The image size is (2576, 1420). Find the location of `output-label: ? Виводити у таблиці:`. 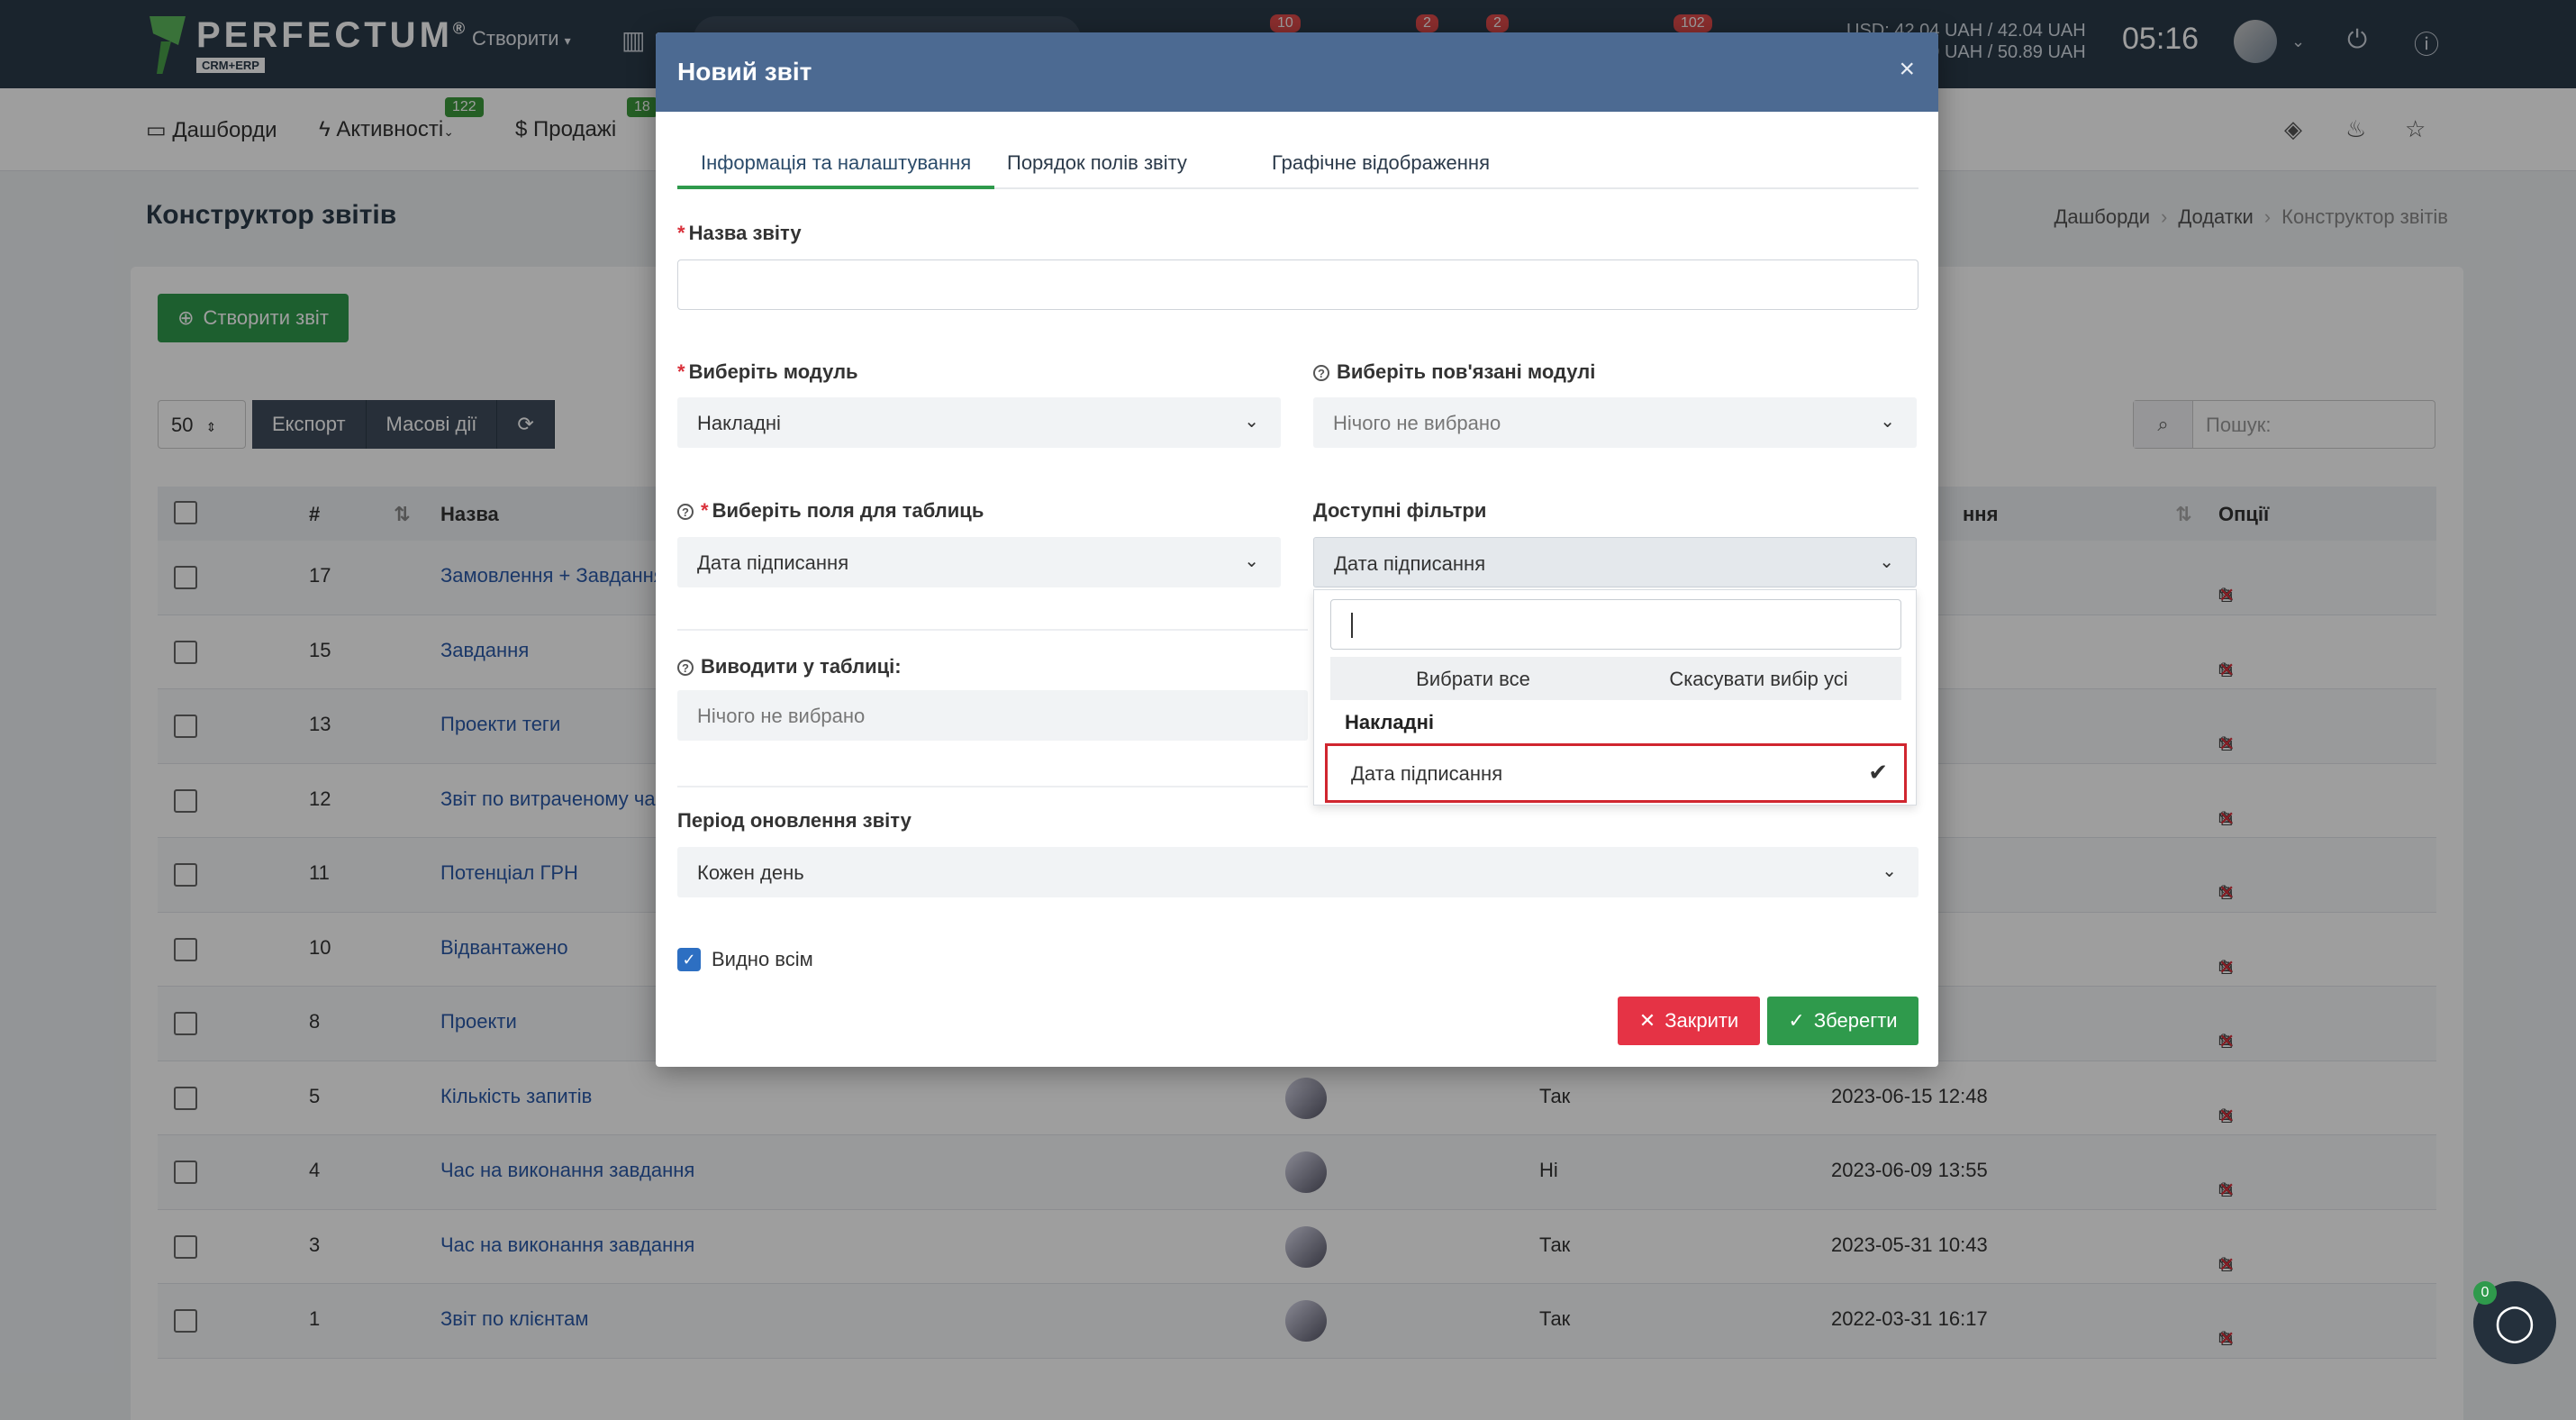

output-label: ? Виводити у таблиці: is located at coordinates (789, 666).